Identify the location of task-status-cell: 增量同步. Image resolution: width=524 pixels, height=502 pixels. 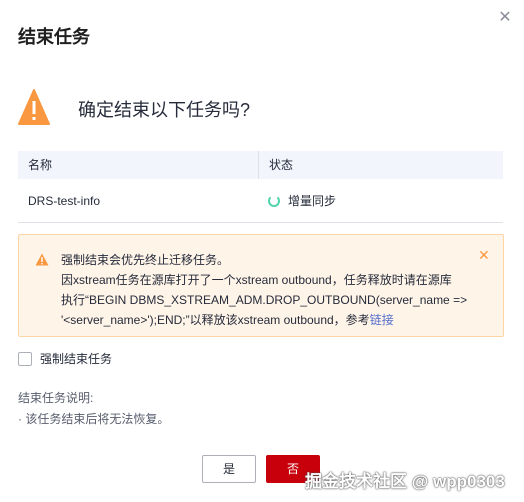
(380, 200).